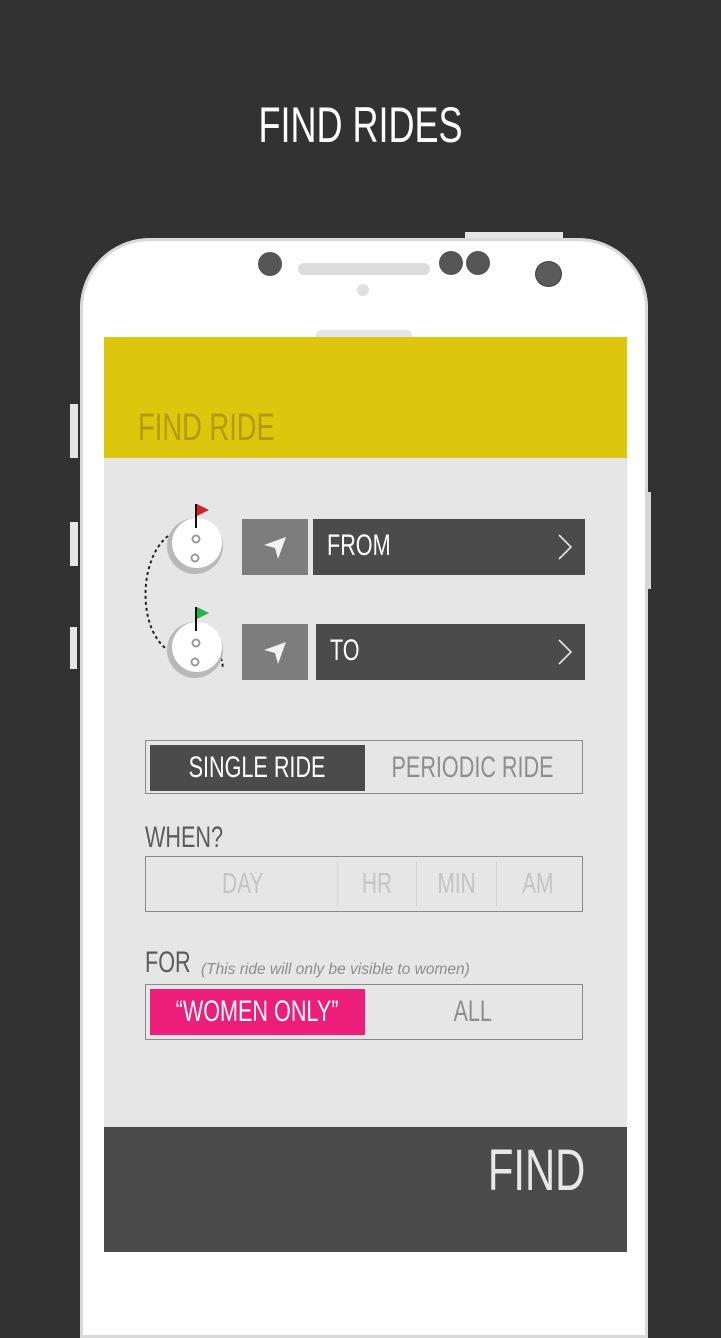  Describe the element at coordinates (195, 642) in the screenshot. I see `destination-ball-icon` at that location.